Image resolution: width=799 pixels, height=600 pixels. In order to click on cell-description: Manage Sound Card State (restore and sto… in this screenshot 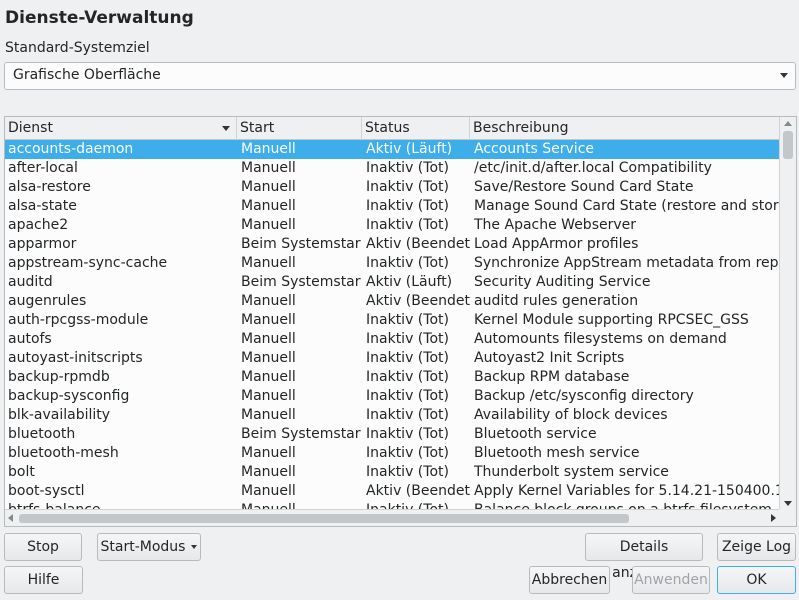, I will do `click(627, 206)`.